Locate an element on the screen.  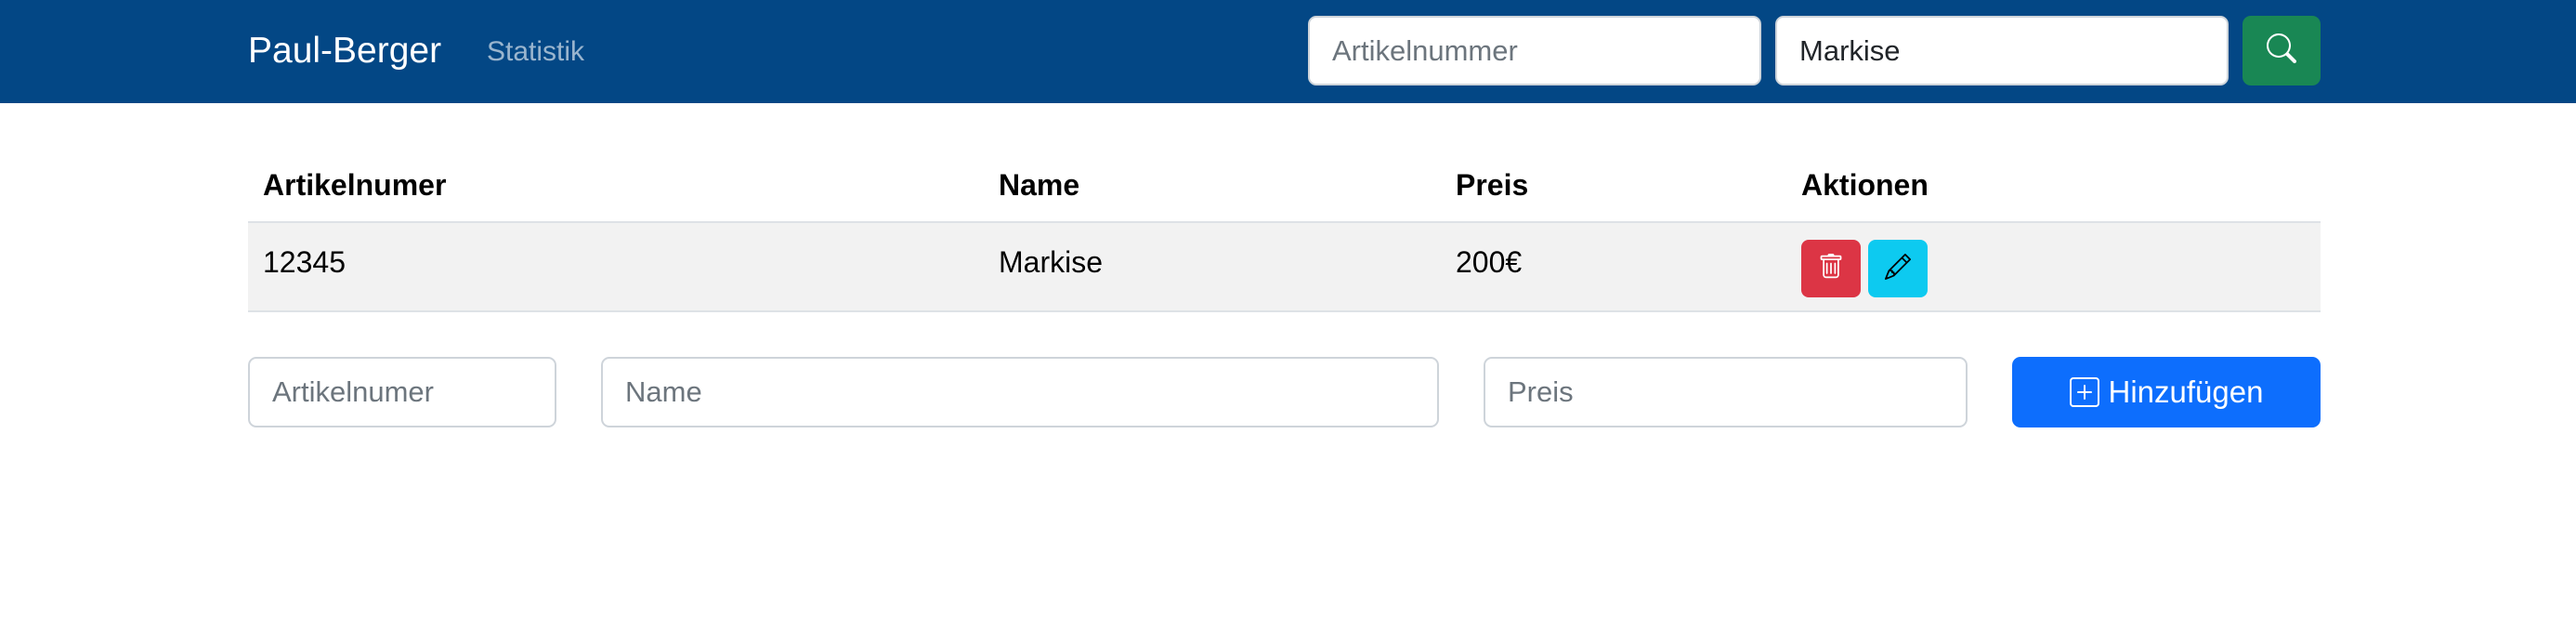
search-icon is located at coordinates (2281, 50).